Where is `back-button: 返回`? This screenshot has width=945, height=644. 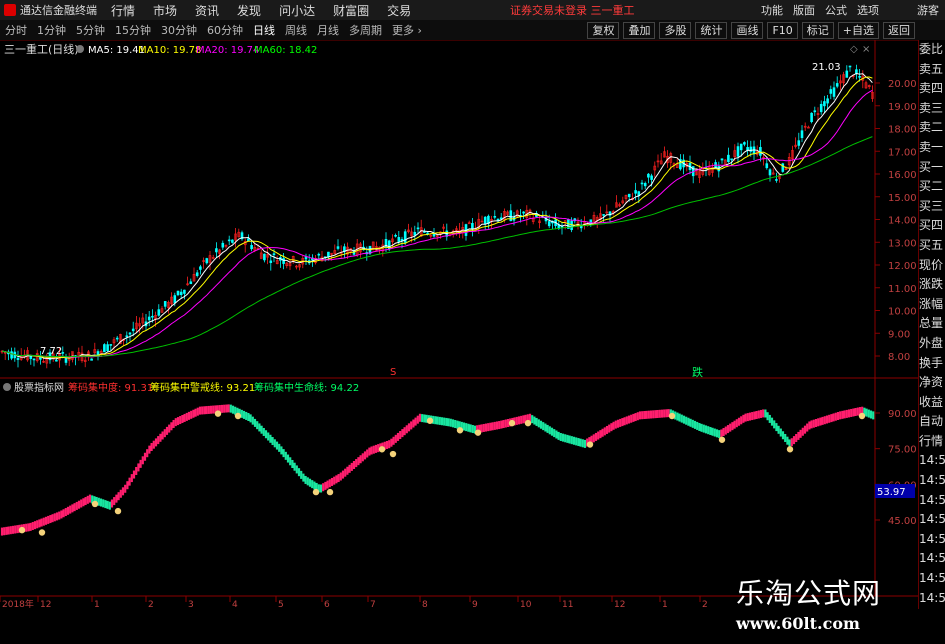
back-button: 返回 is located at coordinates (899, 30).